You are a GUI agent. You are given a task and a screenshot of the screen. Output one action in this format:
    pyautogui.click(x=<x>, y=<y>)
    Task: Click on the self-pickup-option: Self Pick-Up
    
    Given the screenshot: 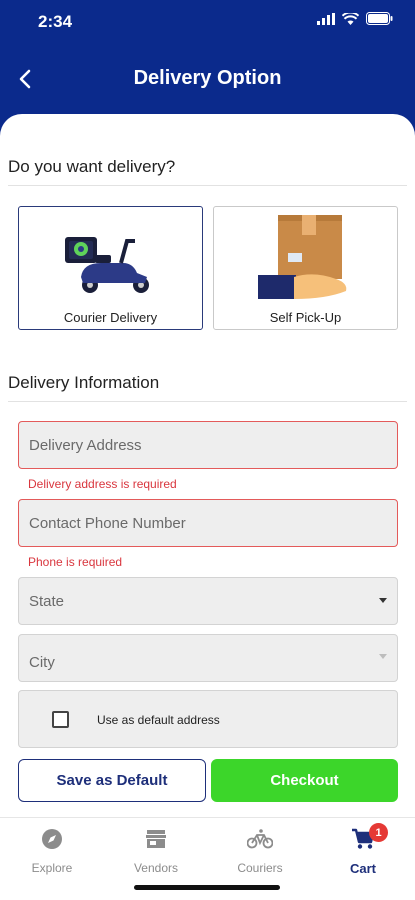 What is the action you would take?
    pyautogui.click(x=305, y=268)
    